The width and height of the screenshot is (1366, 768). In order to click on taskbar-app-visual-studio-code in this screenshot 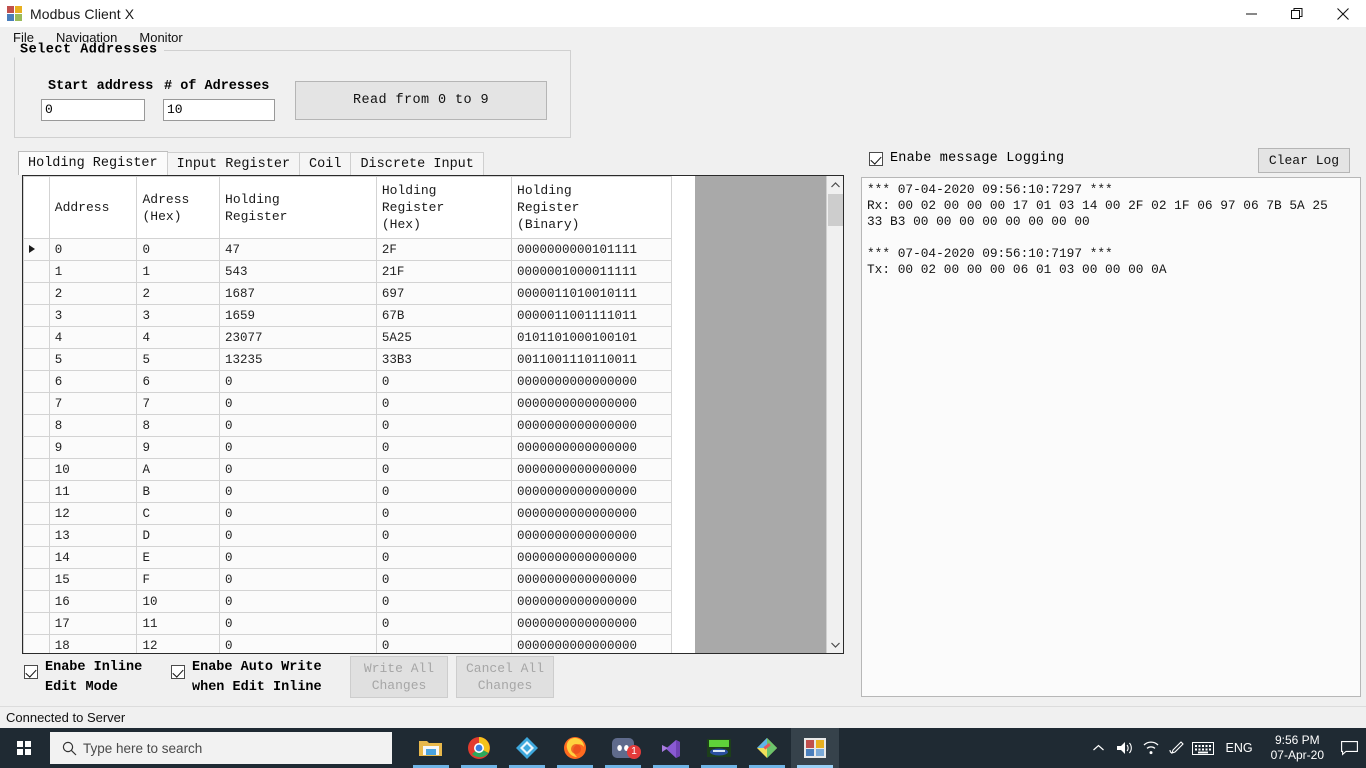, I will do `click(671, 748)`.